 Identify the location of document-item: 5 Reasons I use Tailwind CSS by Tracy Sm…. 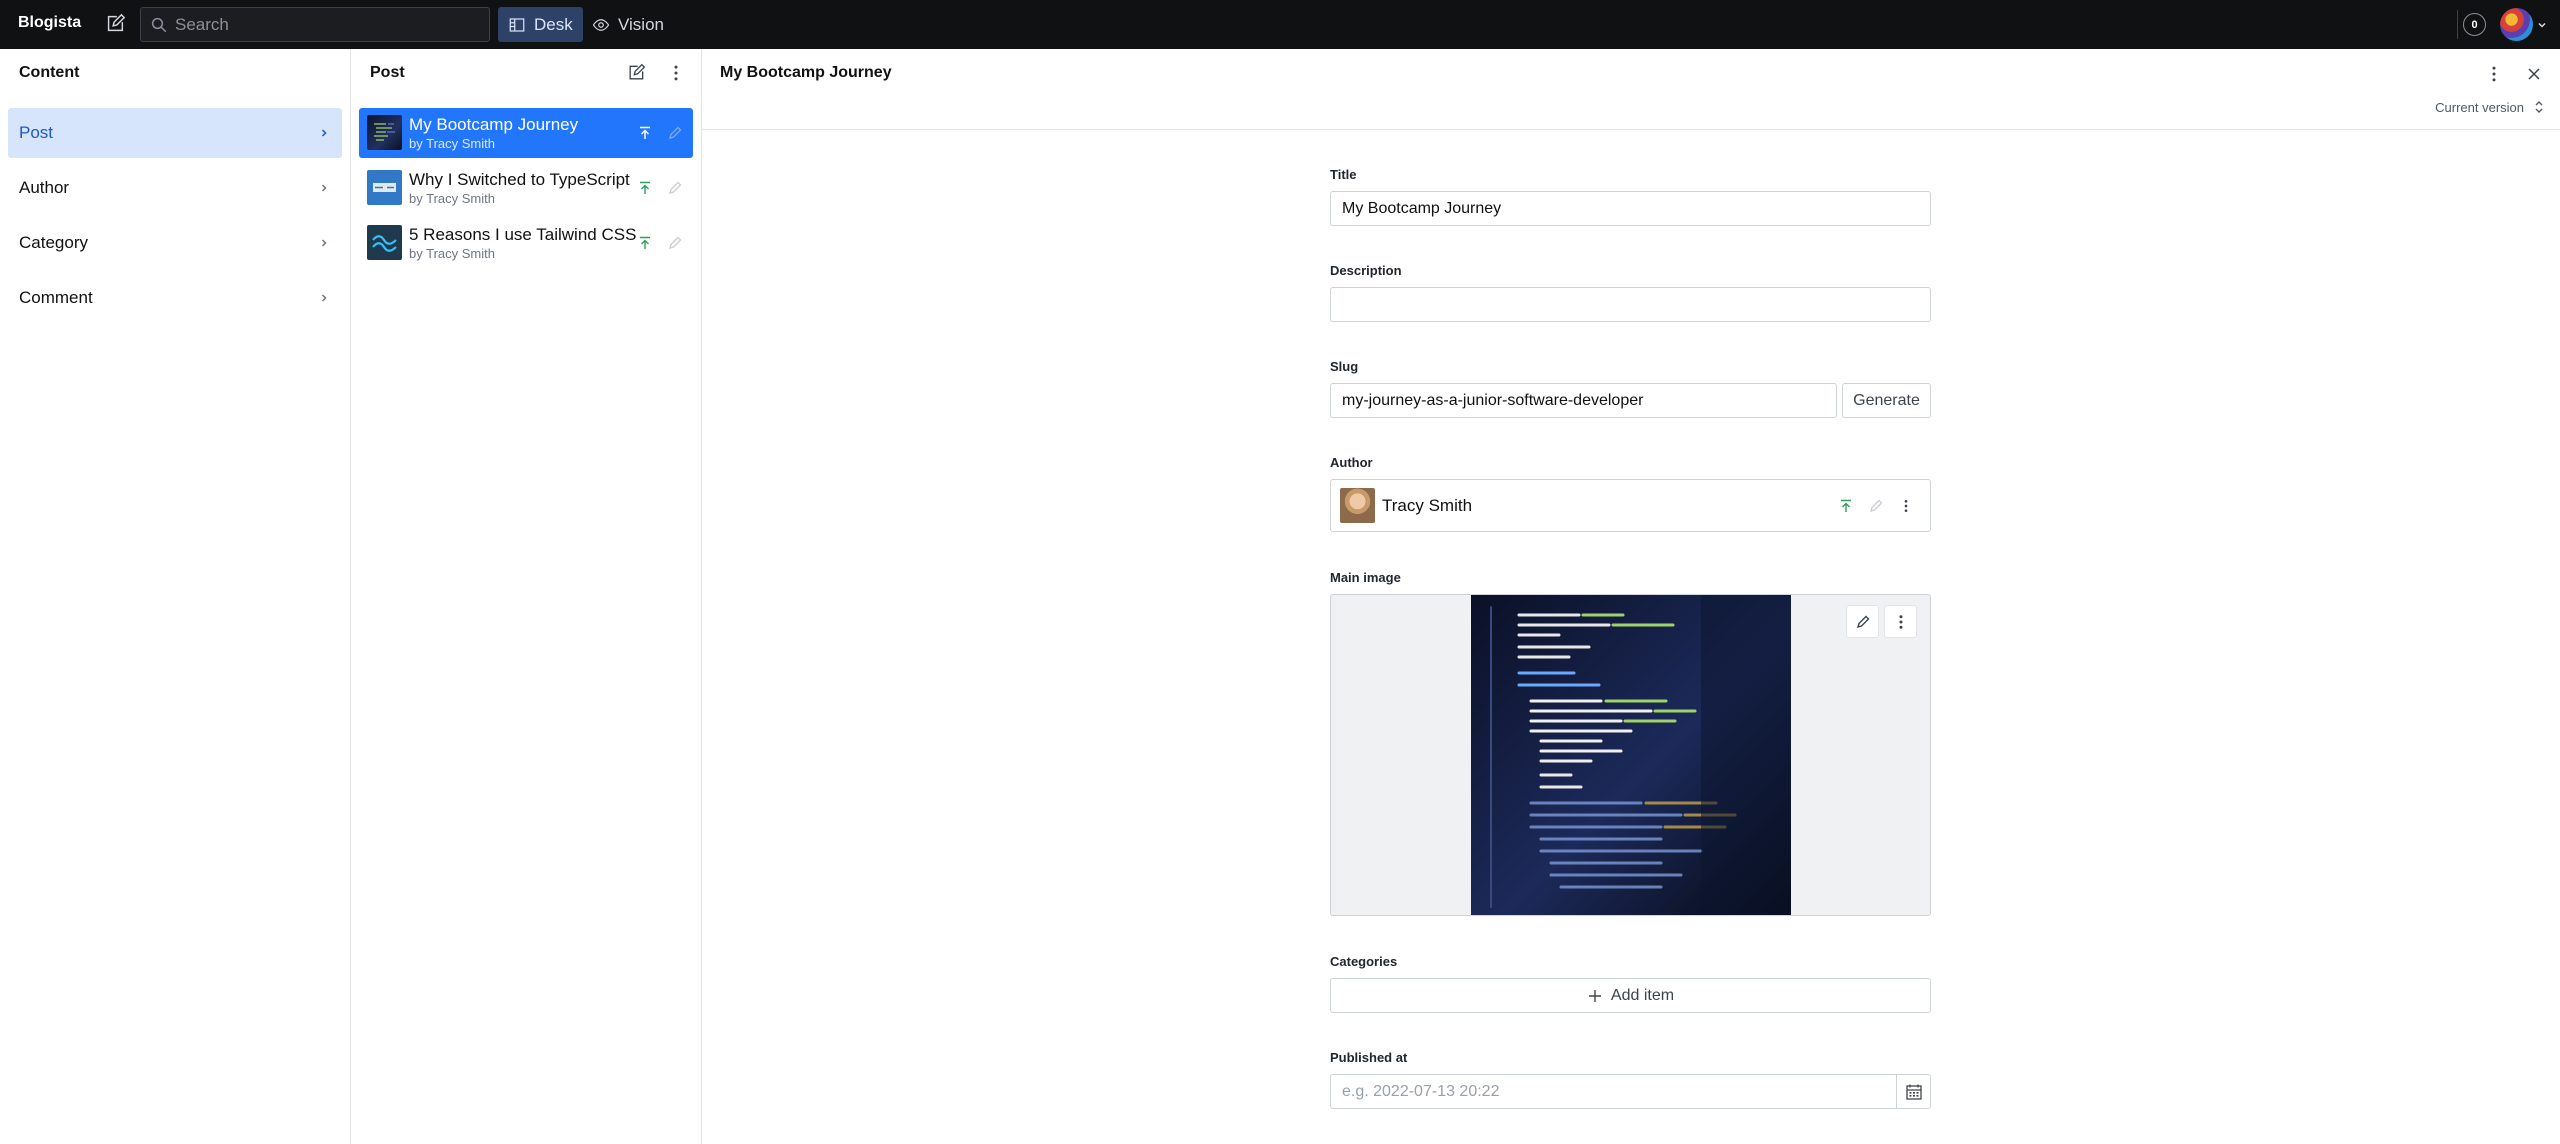
(526, 243).